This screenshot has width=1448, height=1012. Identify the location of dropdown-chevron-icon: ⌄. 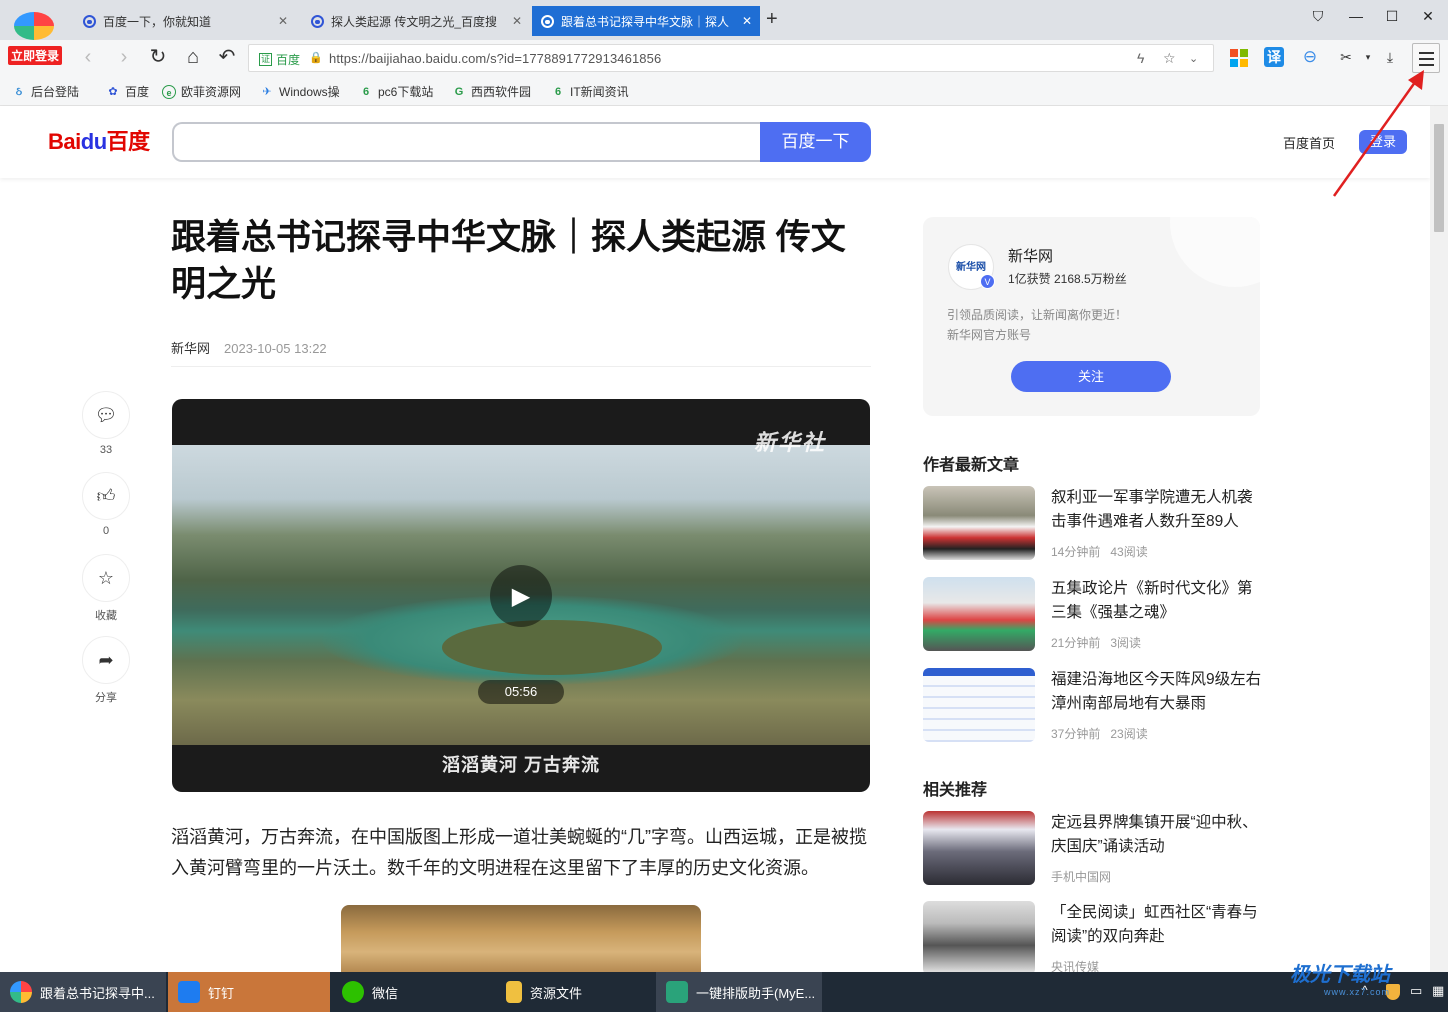
(1193, 58).